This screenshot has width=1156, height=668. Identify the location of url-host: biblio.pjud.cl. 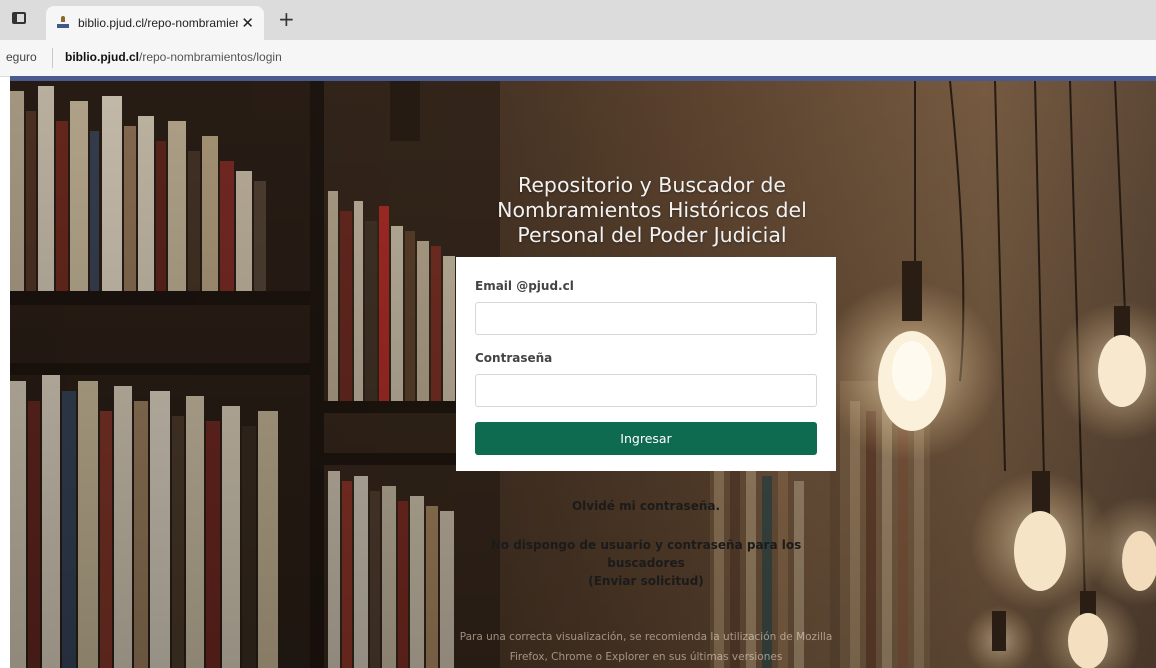
(102, 57).